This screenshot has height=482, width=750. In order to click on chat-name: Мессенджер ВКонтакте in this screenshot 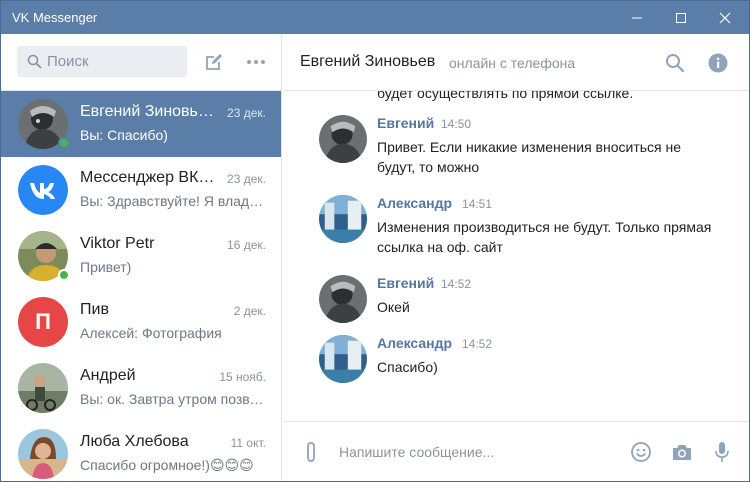, I will do `click(147, 177)`.